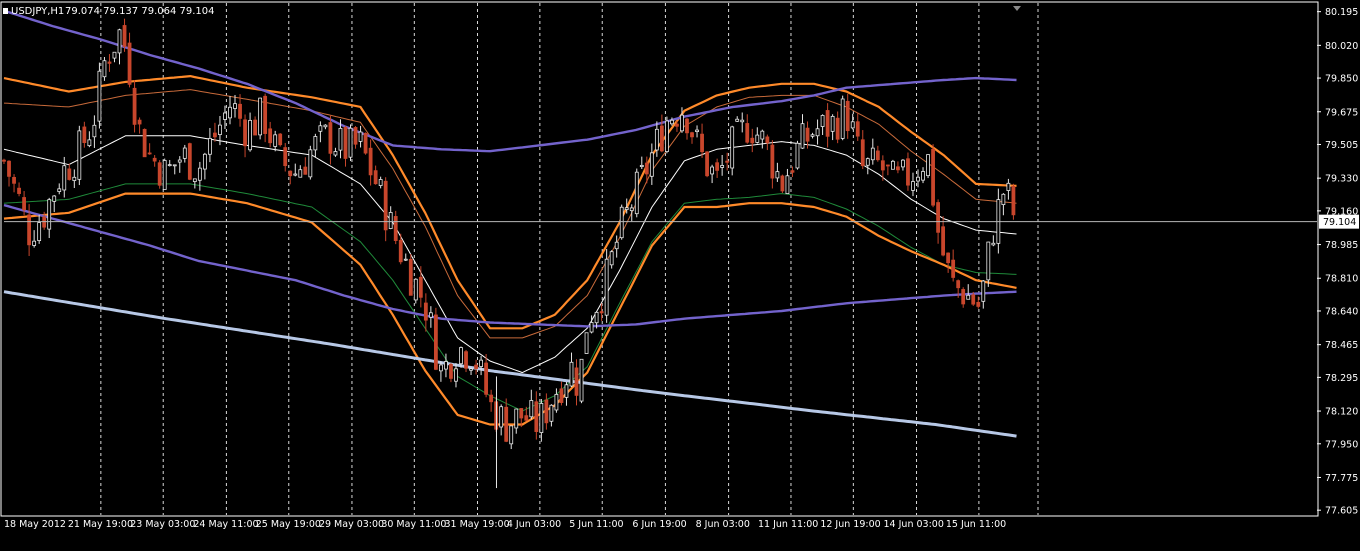  What do you see at coordinates (976, 524) in the screenshot?
I see `x-tick-label: 15 Jun 11:00` at bounding box center [976, 524].